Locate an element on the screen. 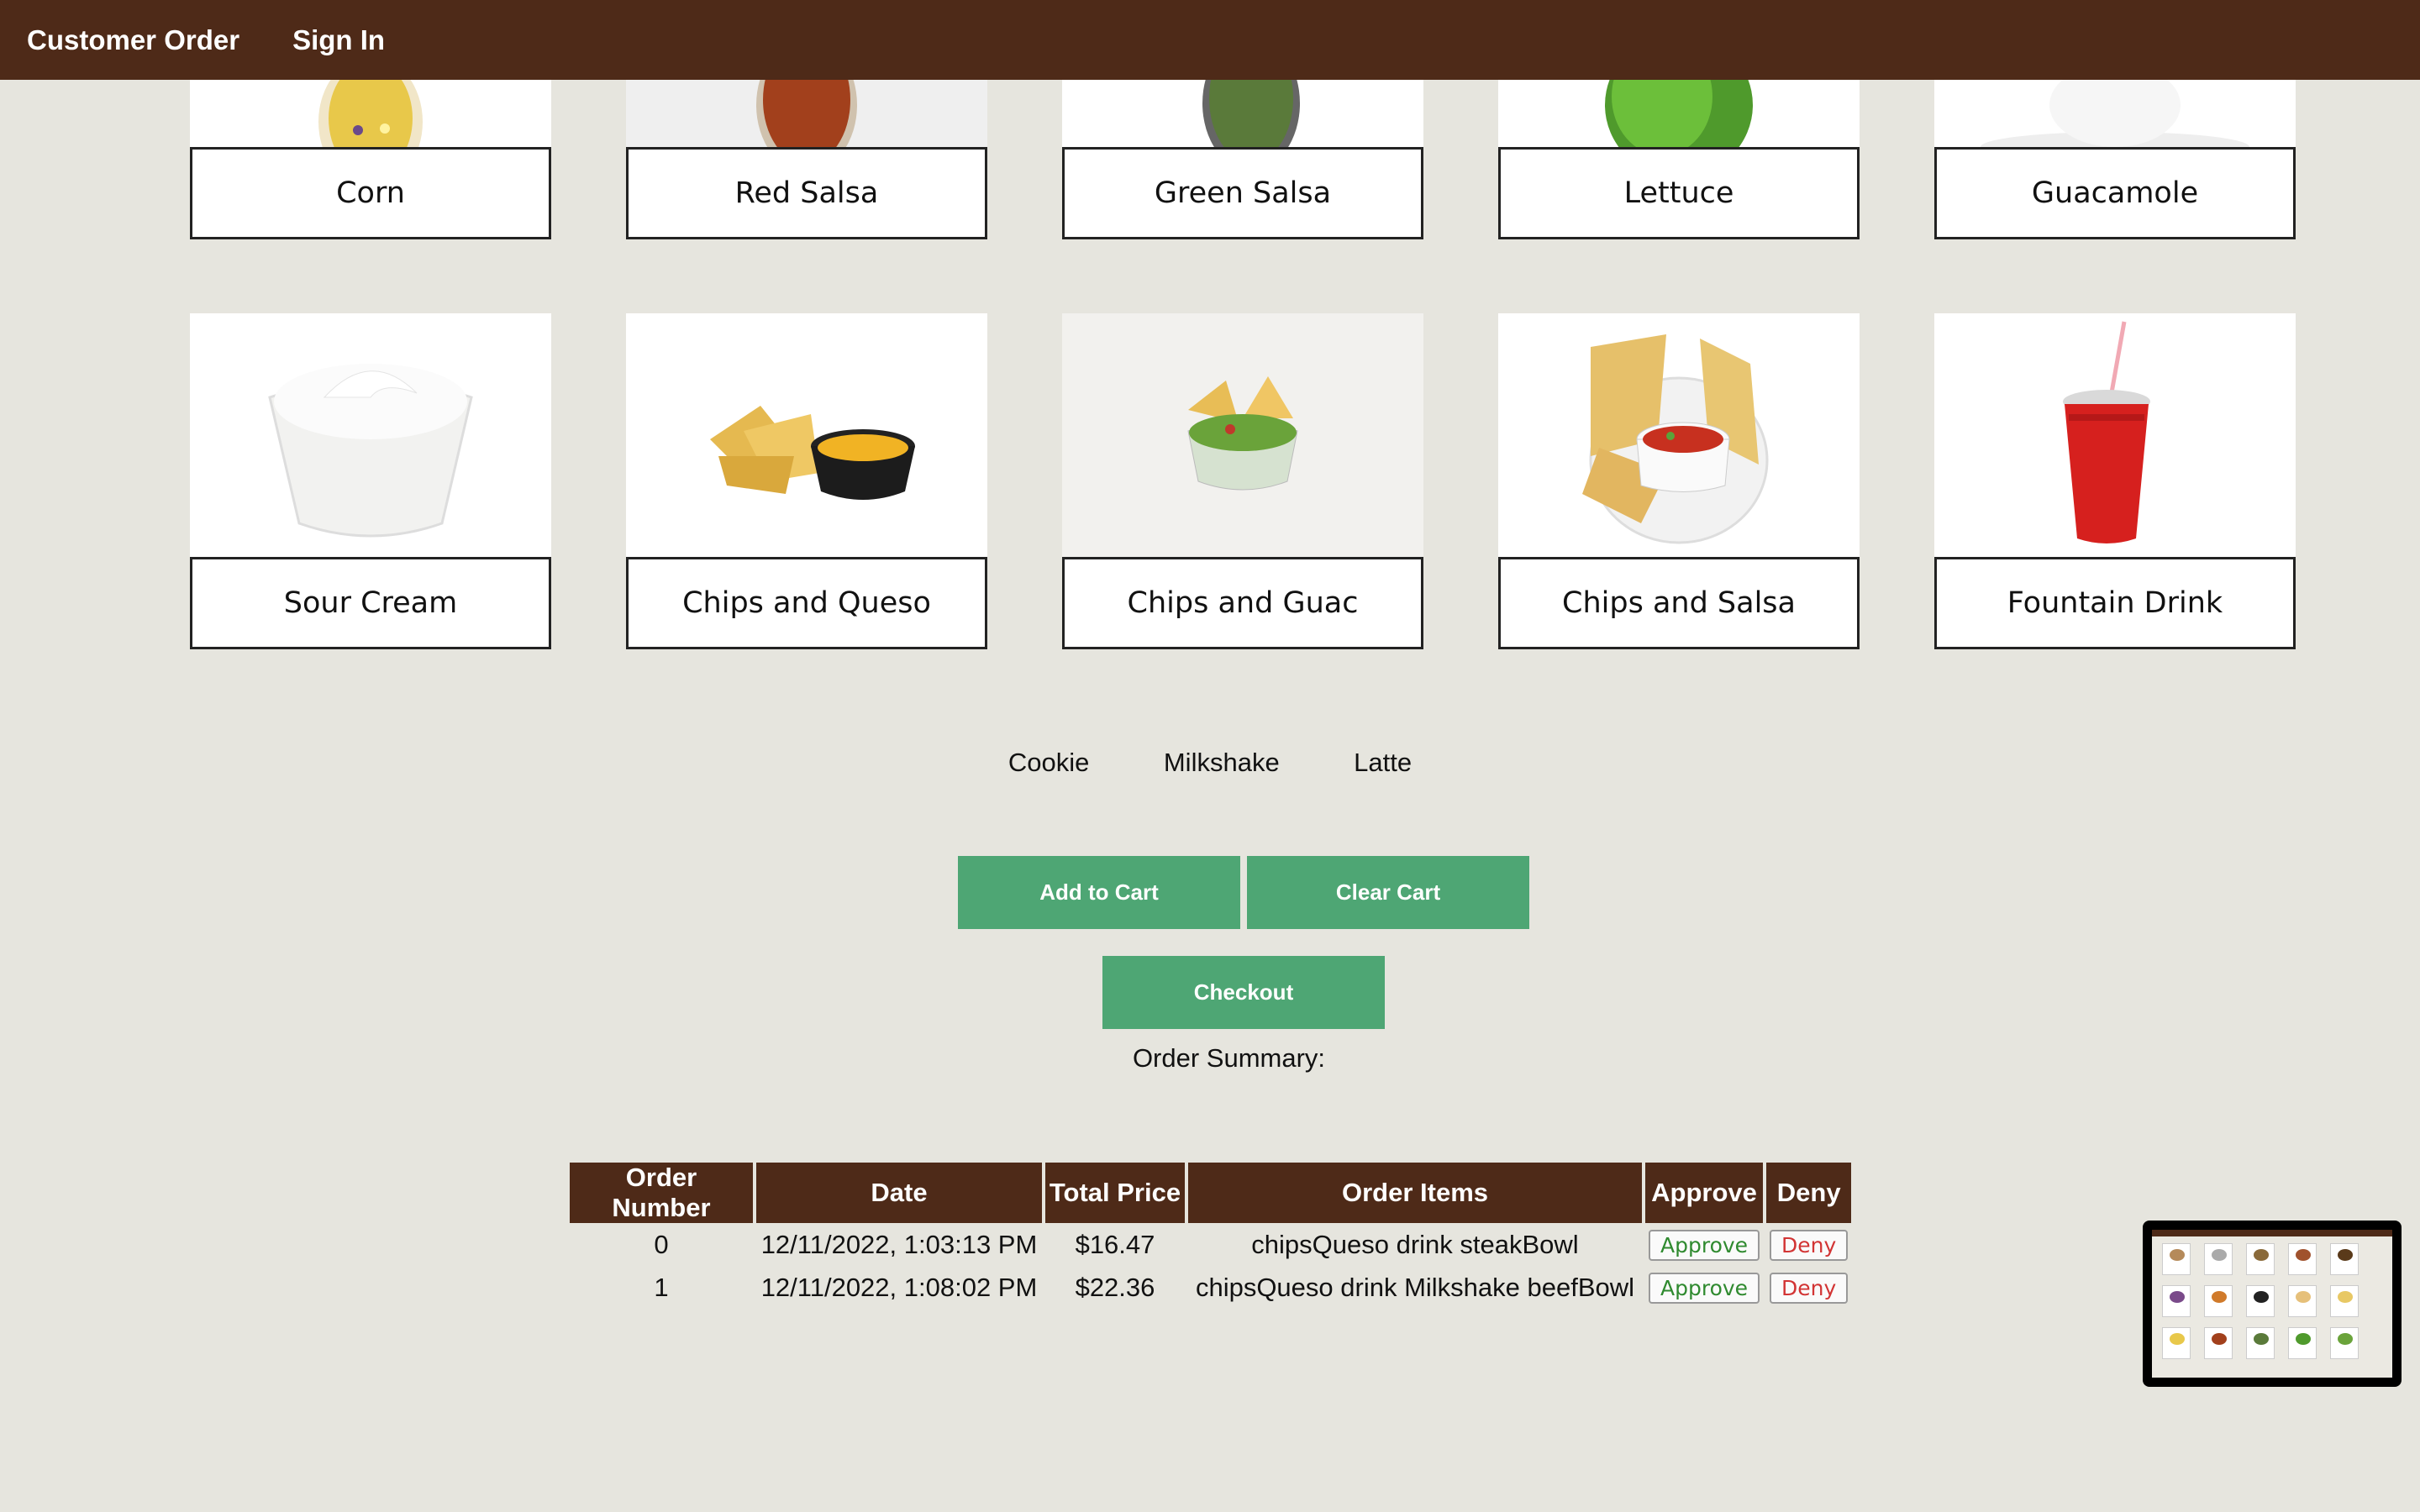 Image resolution: width=2420 pixels, height=1512 pixels. col-order-items: Order Items is located at coordinates (1415, 1193).